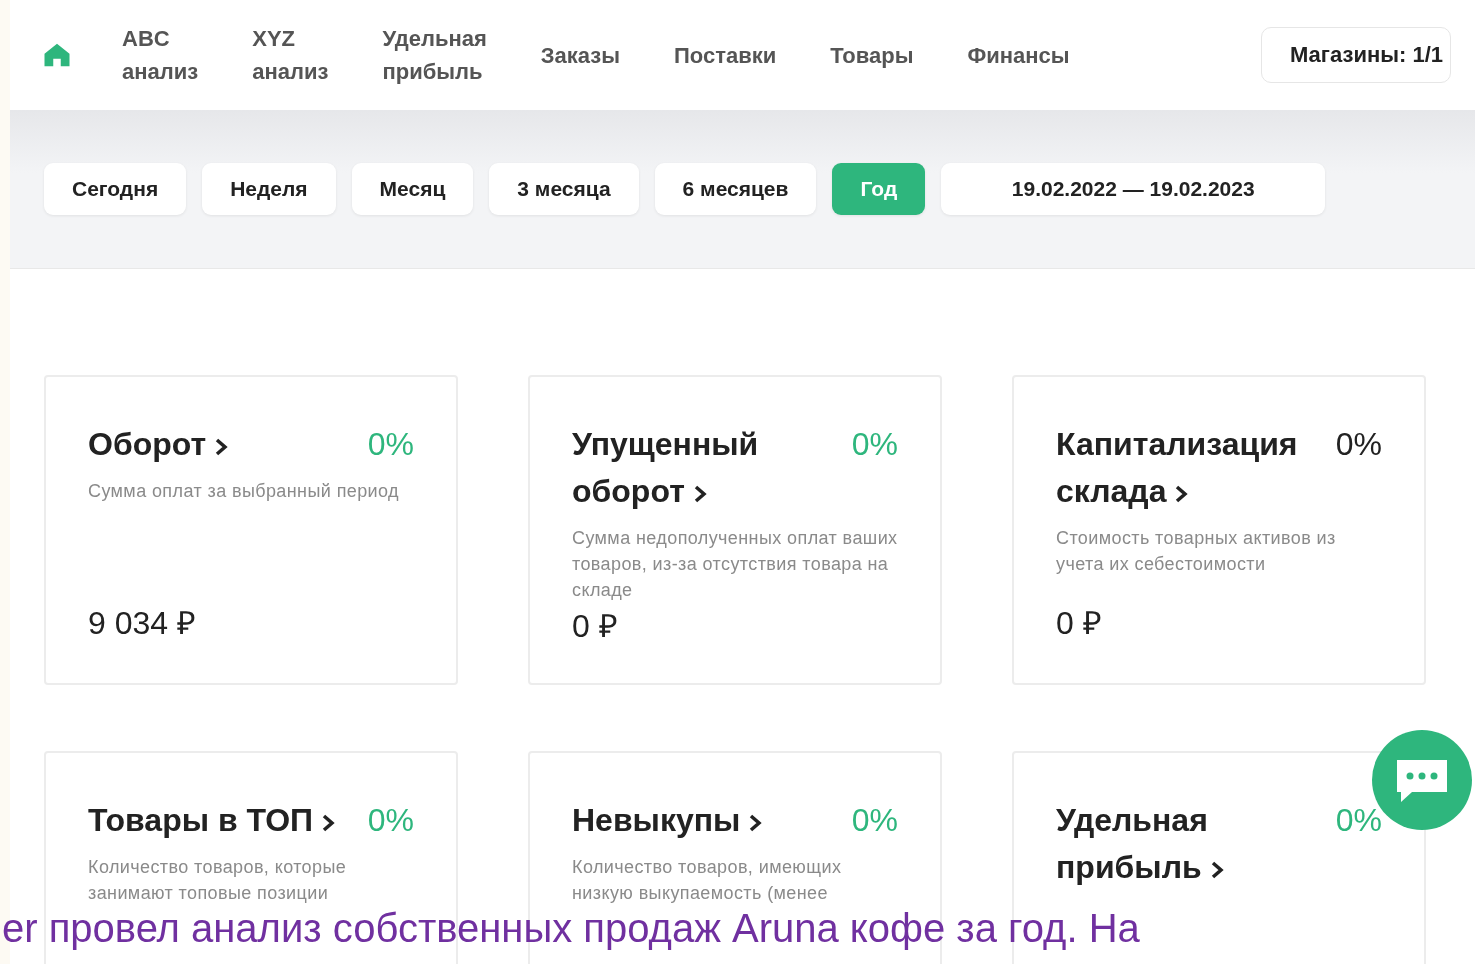  I want to click on card-description: Сумма оплат за выбранный период, so click(244, 491).